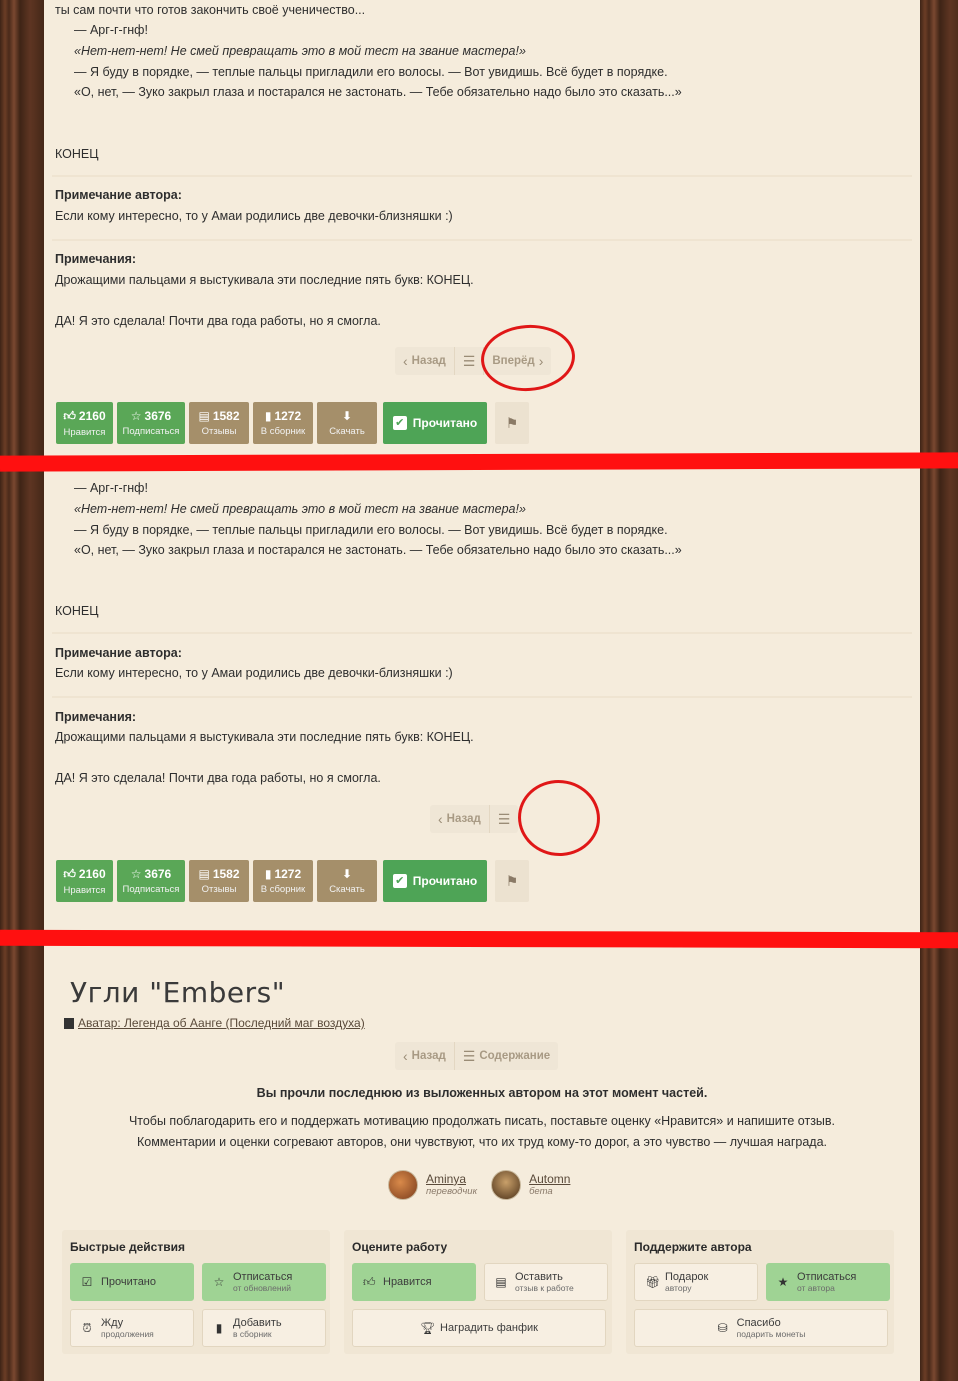  I want to click on chapter-pager: ‹ Назад ☰, so click(474, 819).